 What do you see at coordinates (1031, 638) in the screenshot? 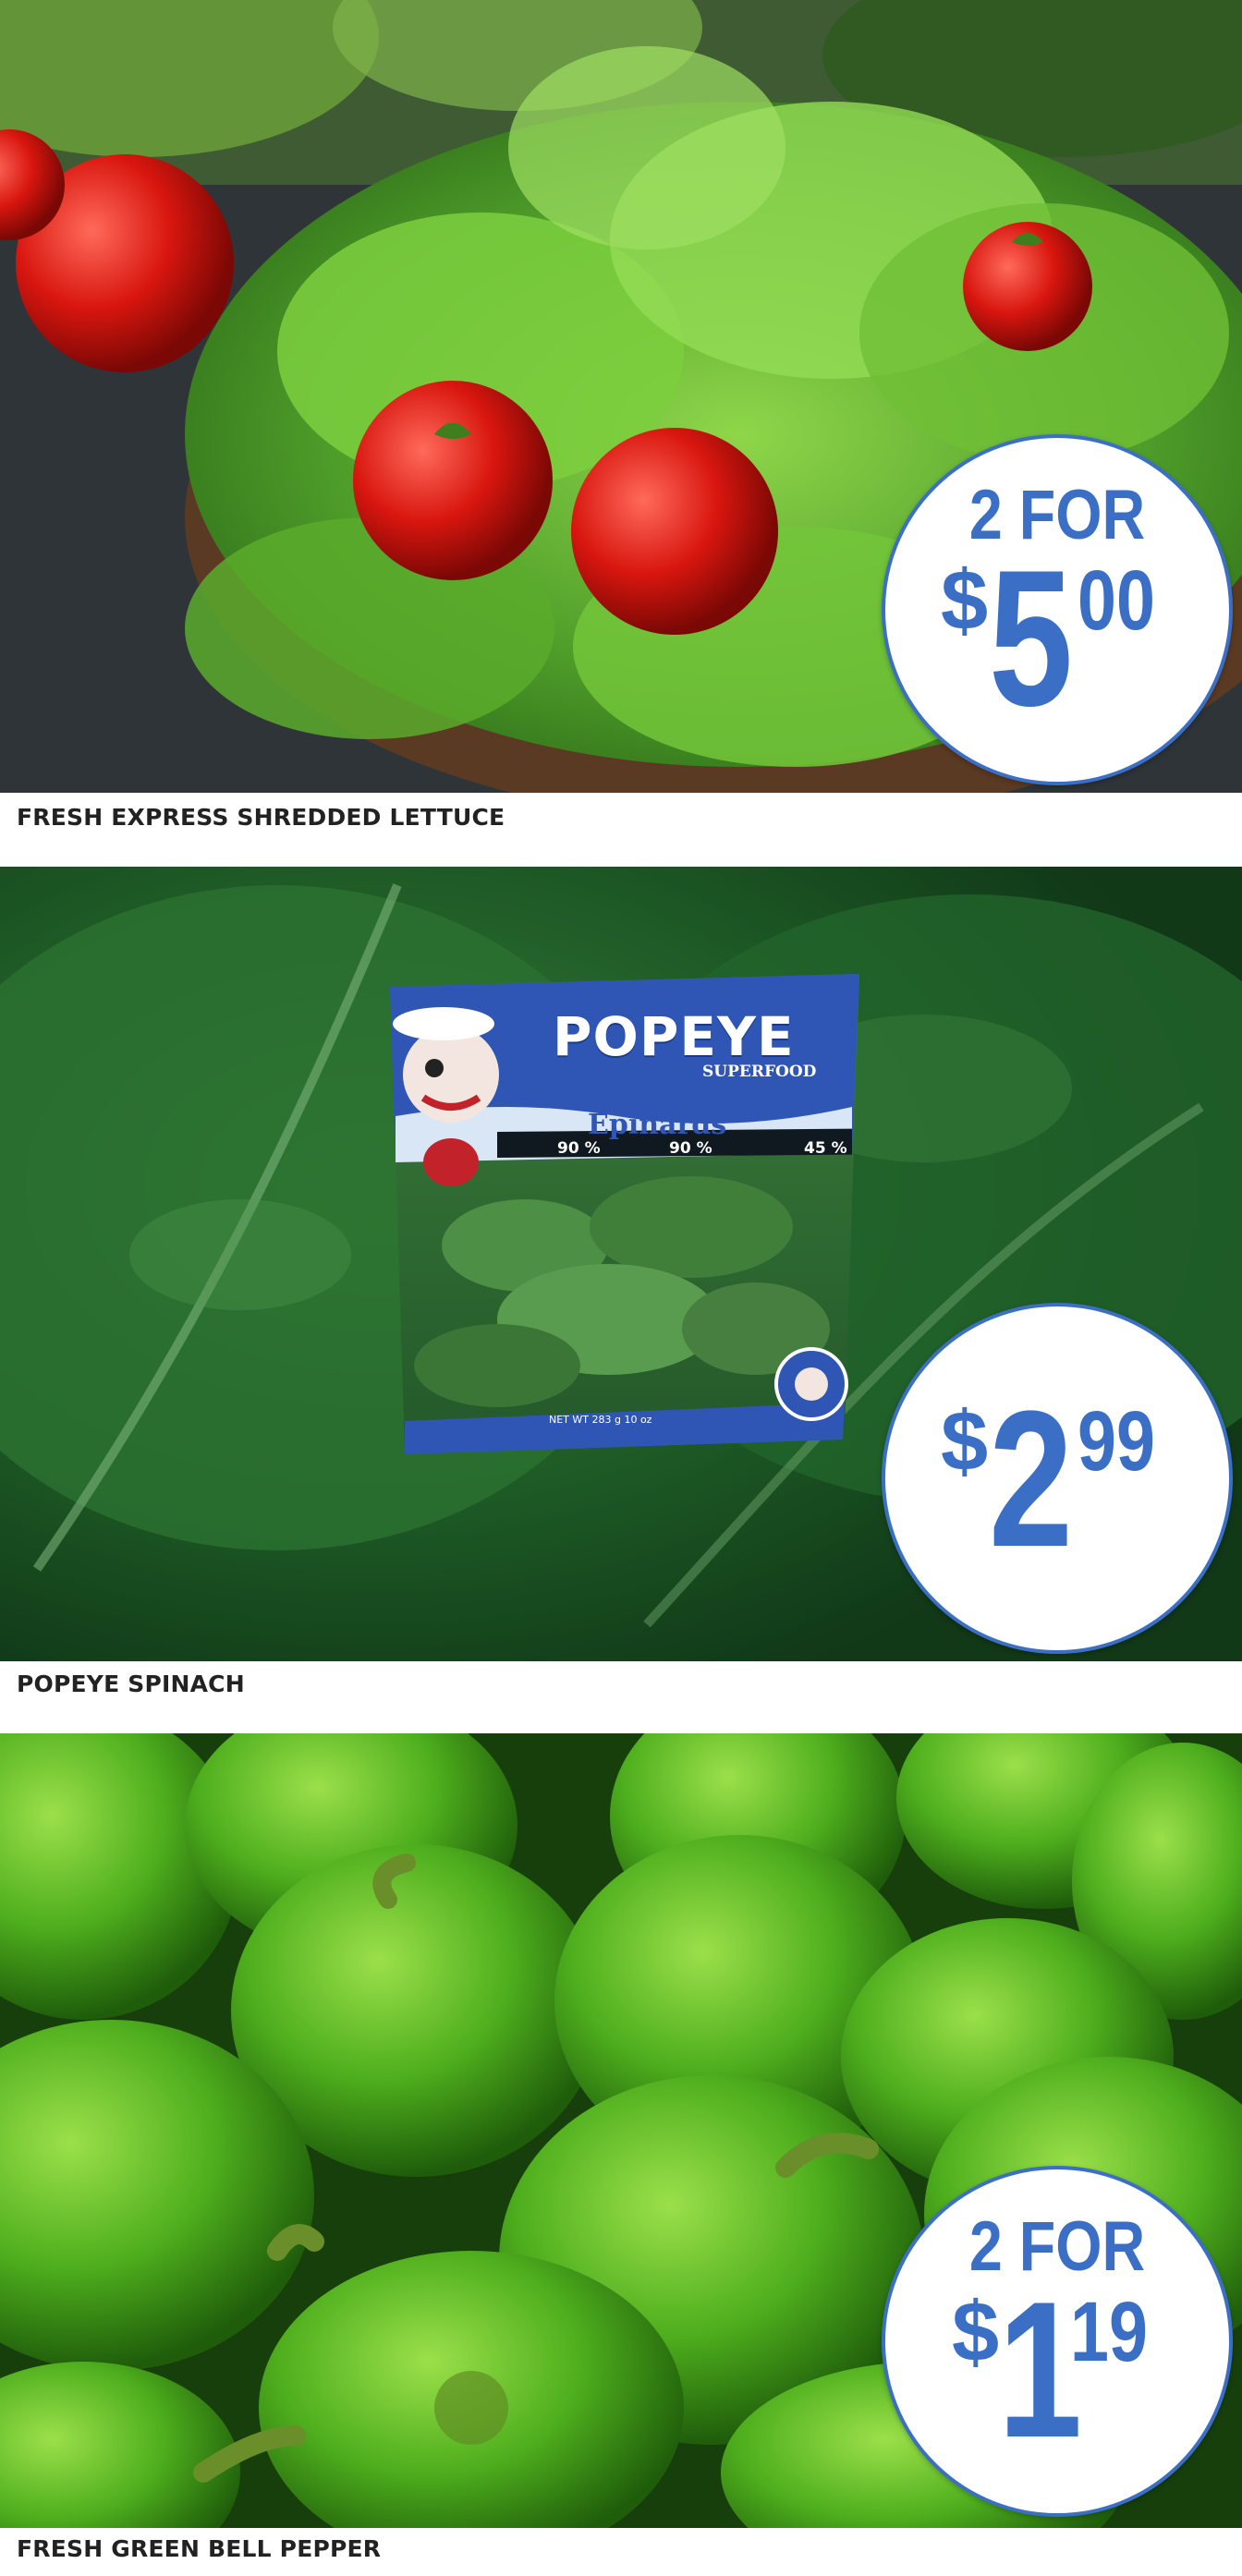
I see `price-dollars: 5` at bounding box center [1031, 638].